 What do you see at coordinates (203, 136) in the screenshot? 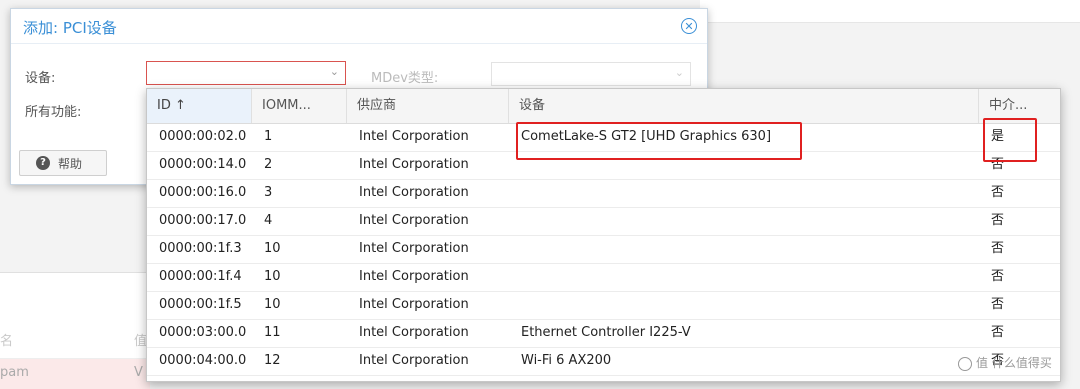
I see `cell-id: 0000:00:02.0` at bounding box center [203, 136].